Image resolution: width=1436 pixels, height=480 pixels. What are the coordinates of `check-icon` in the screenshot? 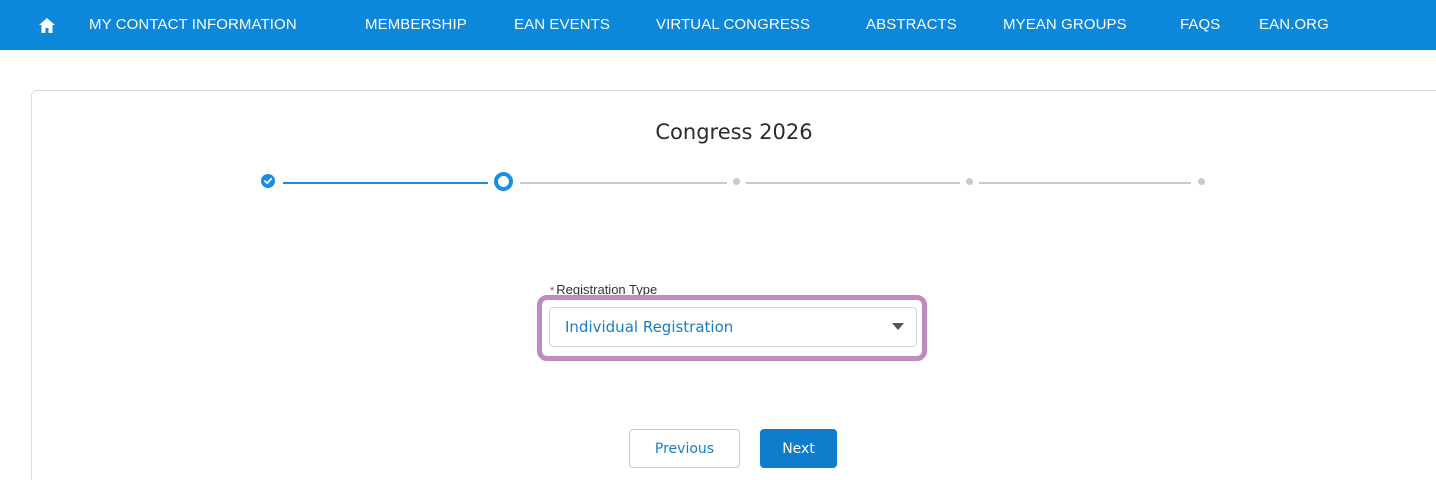 It's located at (268, 181).